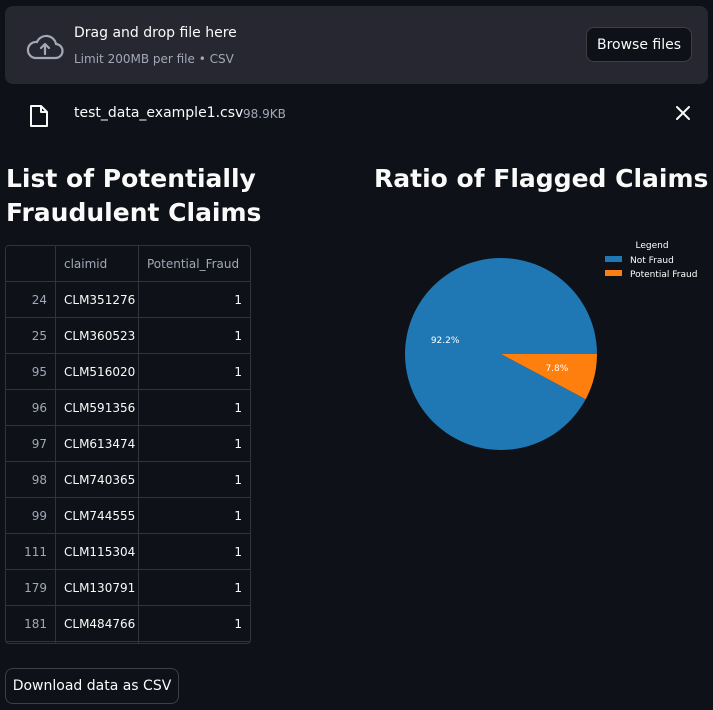 The width and height of the screenshot is (713, 710). What do you see at coordinates (31, 623) in the screenshot?
I see `row-index-cell: 181` at bounding box center [31, 623].